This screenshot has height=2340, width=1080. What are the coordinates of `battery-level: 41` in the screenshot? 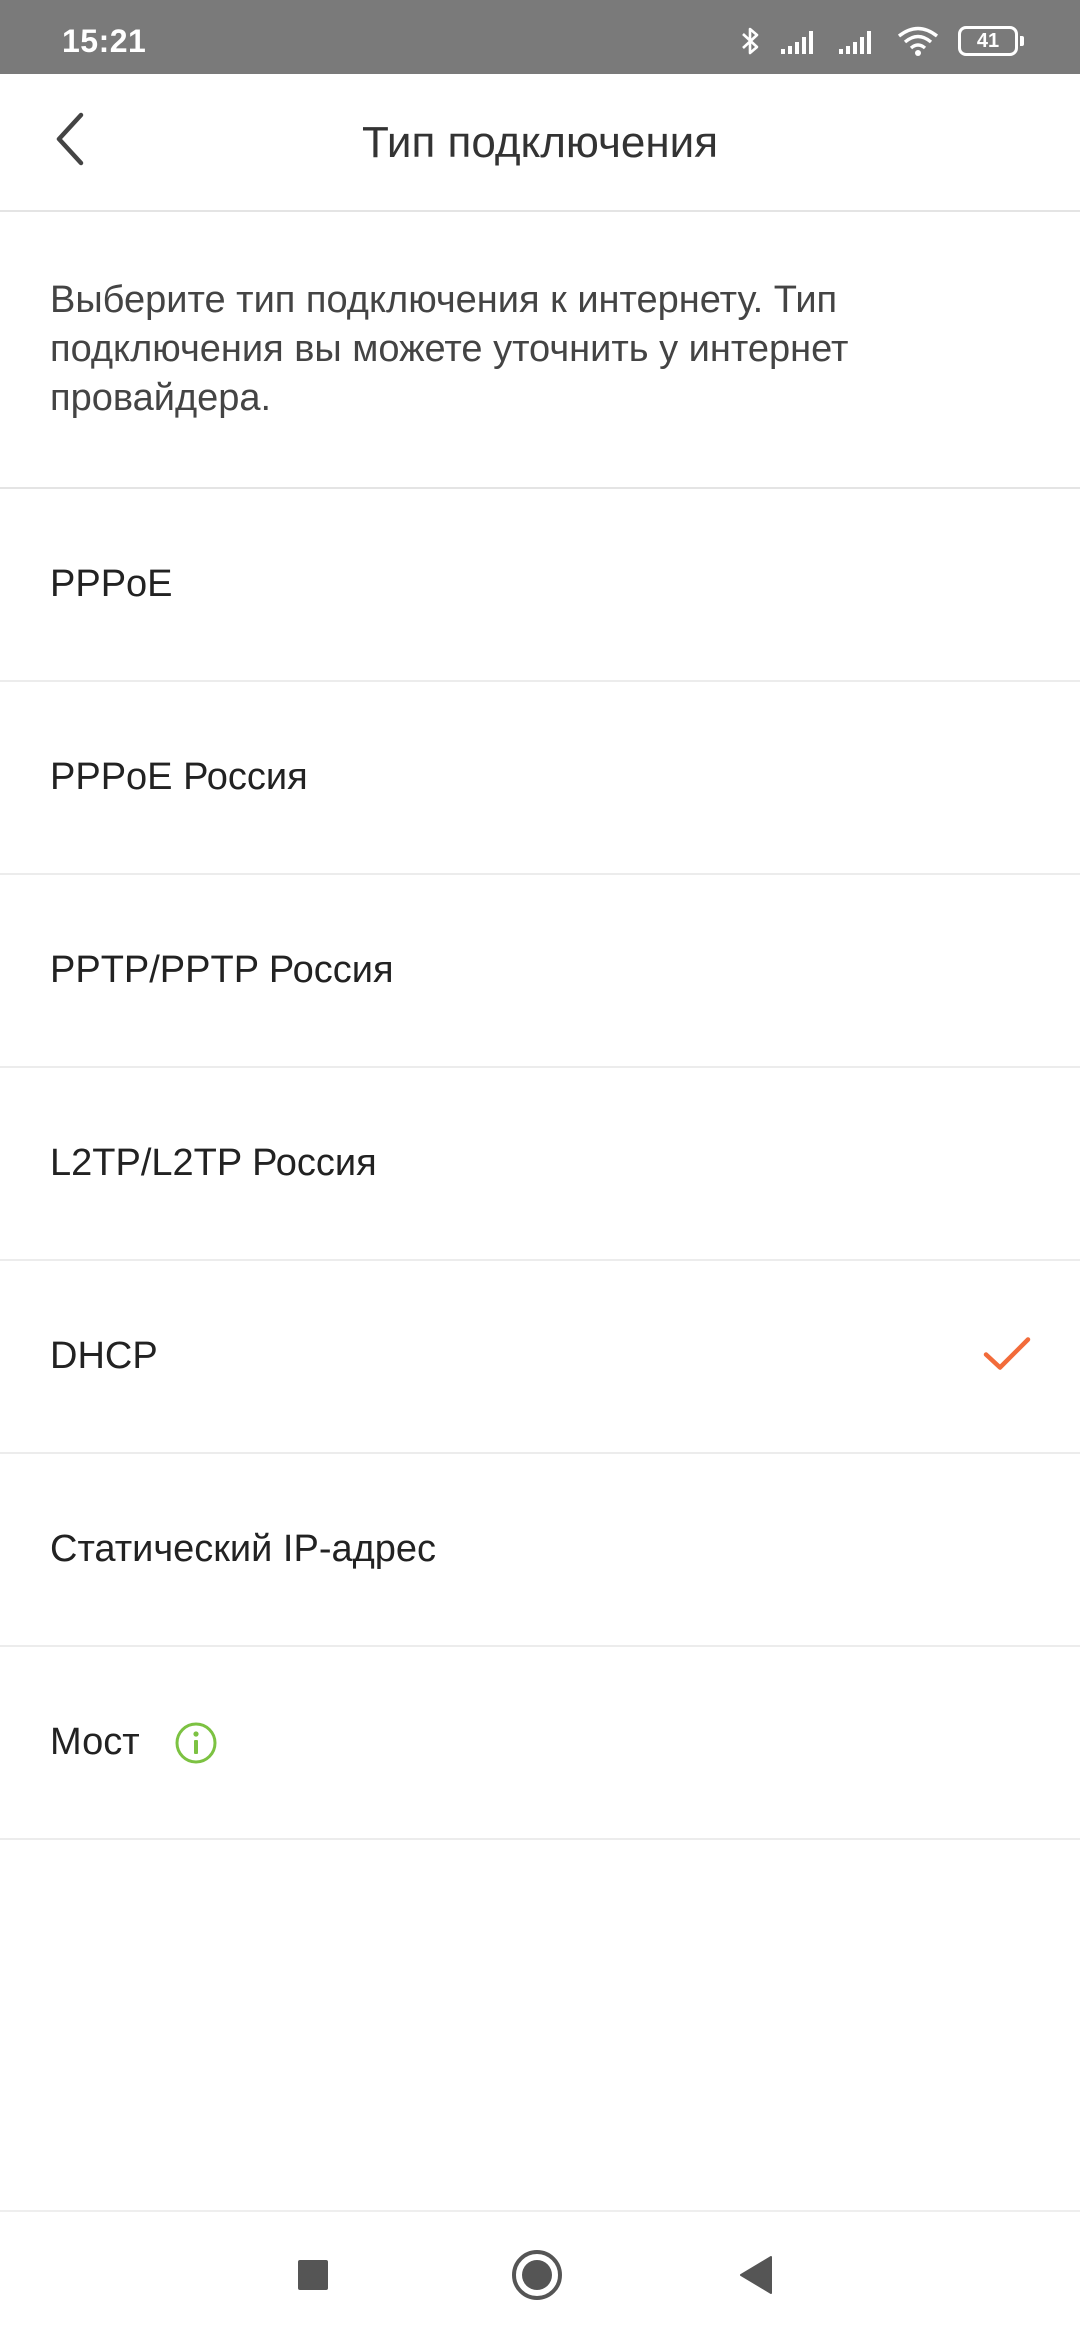 It's located at (988, 40).